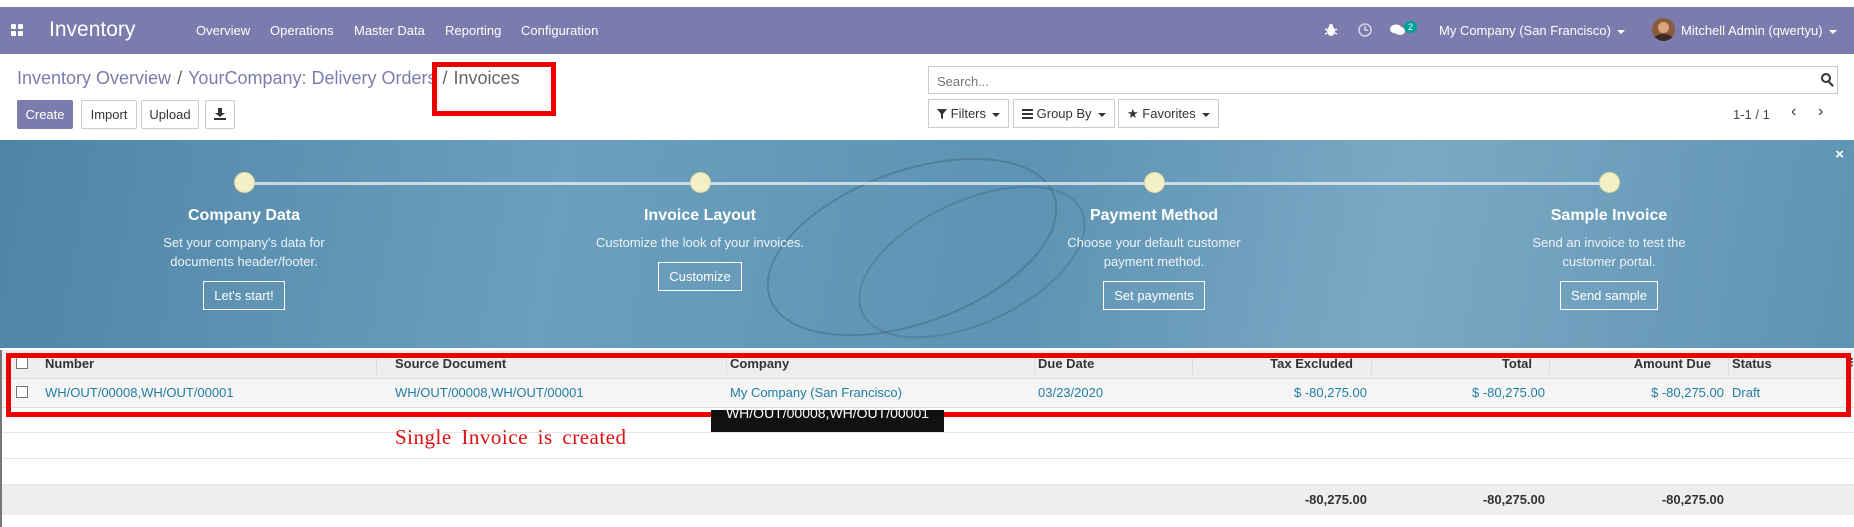  Describe the element at coordinates (1609, 261) in the screenshot. I see `step-description: customer portal.` at that location.